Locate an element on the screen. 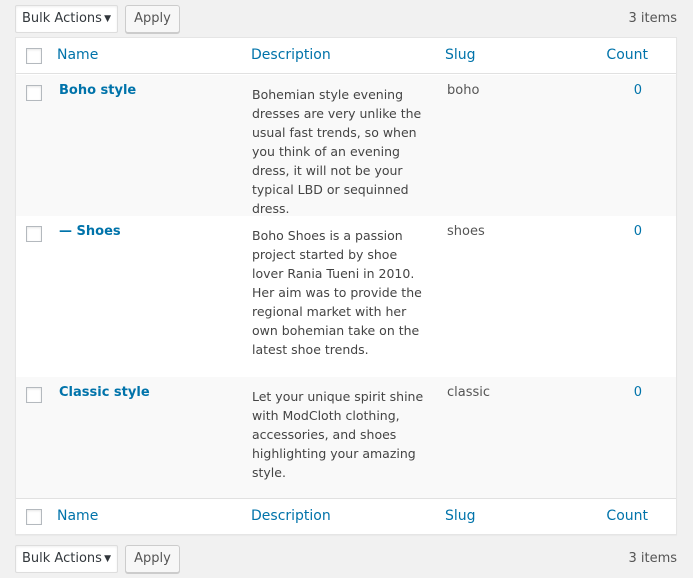 The image size is (693, 578). column-header-name: Name is located at coordinates (77, 55).